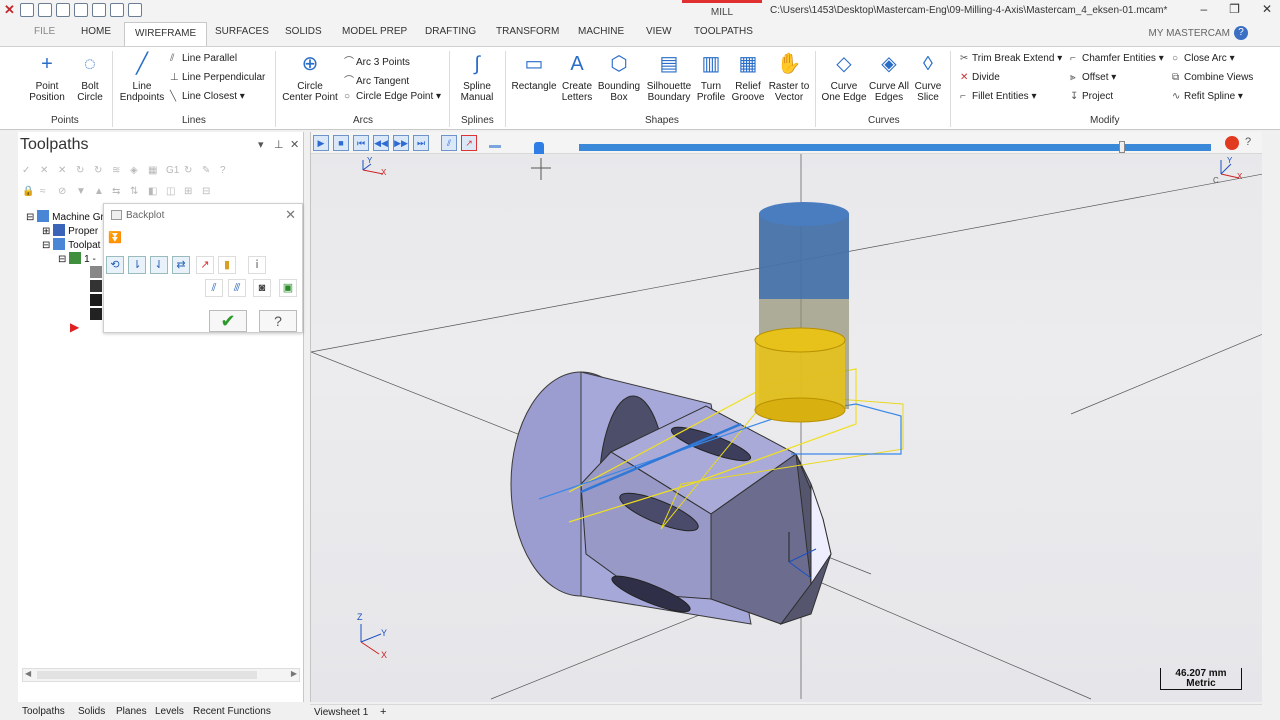 The image size is (1280, 720). Describe the element at coordinates (228, 321) in the screenshot. I see `ok-button: ✔` at that location.